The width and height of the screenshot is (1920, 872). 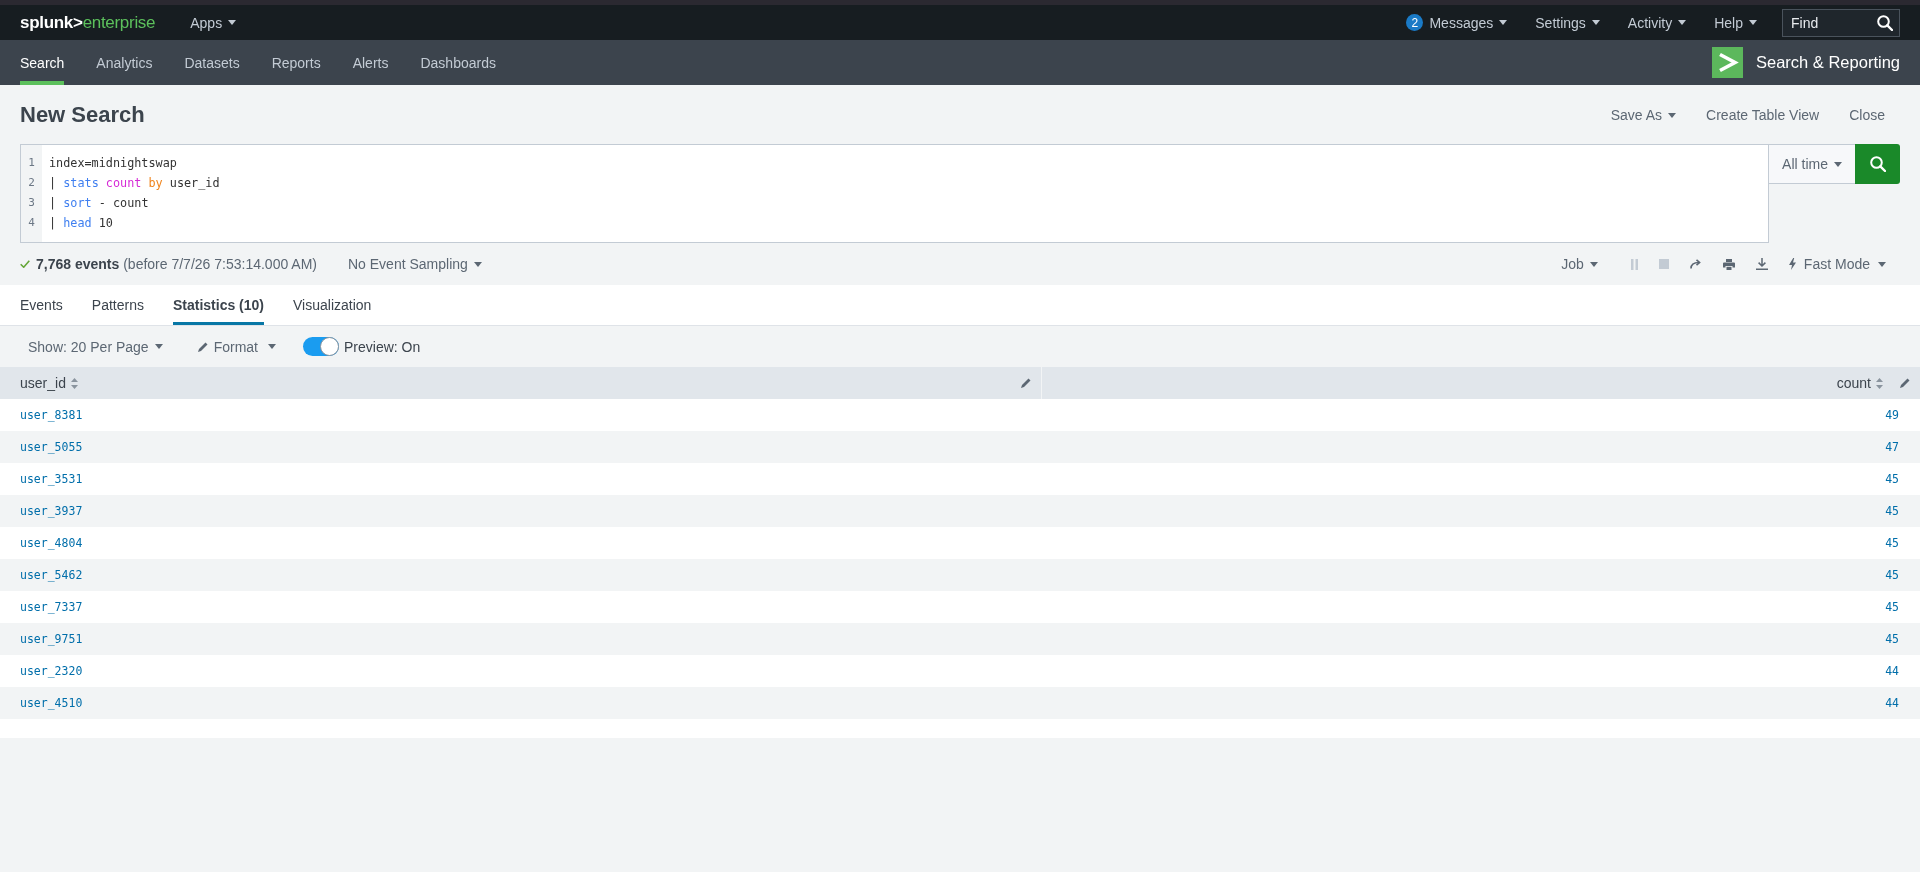 What do you see at coordinates (31, 183) in the screenshot?
I see `line-number: 2` at bounding box center [31, 183].